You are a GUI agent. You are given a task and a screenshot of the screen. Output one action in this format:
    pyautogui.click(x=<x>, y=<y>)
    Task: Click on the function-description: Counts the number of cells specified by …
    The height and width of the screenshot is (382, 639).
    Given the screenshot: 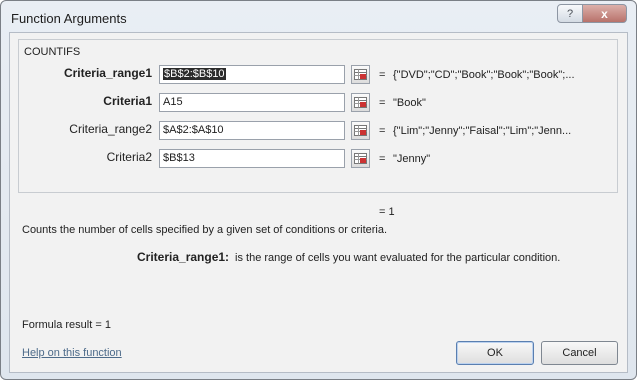 What is the action you would take?
    pyautogui.click(x=205, y=230)
    